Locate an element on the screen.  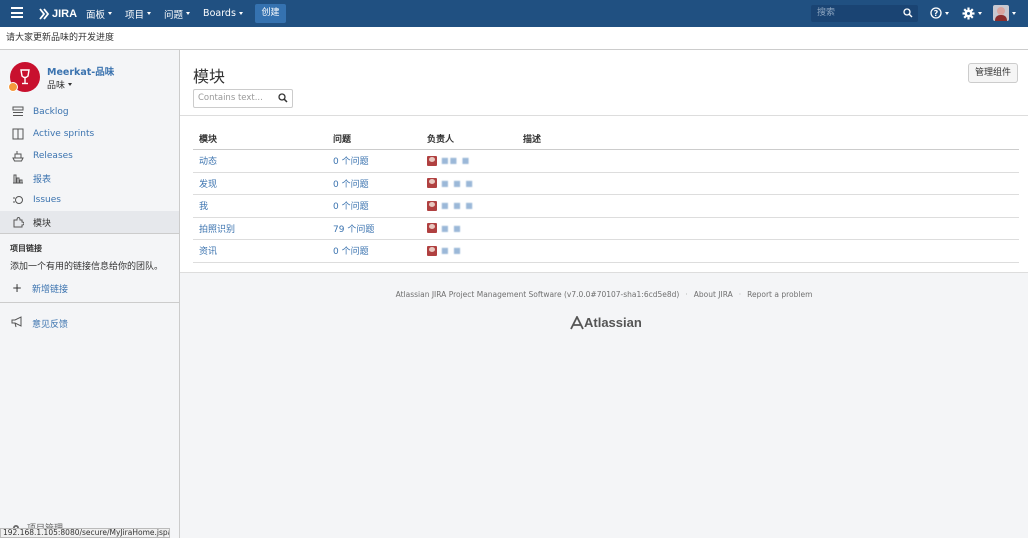
create-button: 创建 is located at coordinates (270, 13).